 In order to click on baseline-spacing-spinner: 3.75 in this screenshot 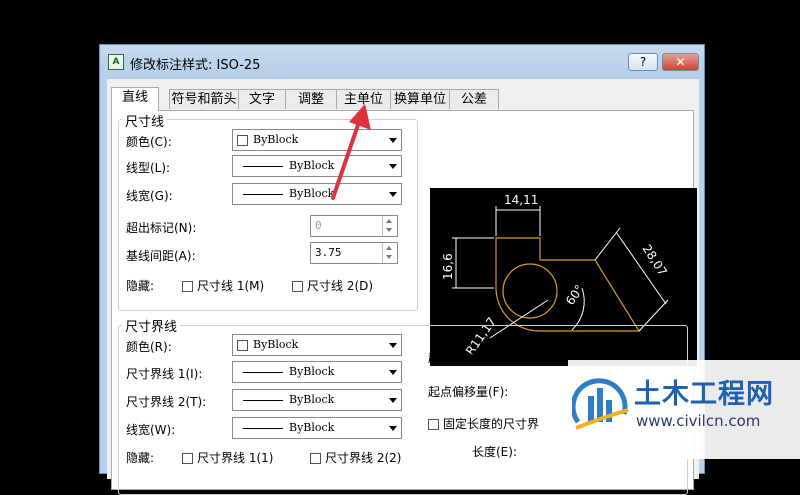, I will do `click(354, 253)`.